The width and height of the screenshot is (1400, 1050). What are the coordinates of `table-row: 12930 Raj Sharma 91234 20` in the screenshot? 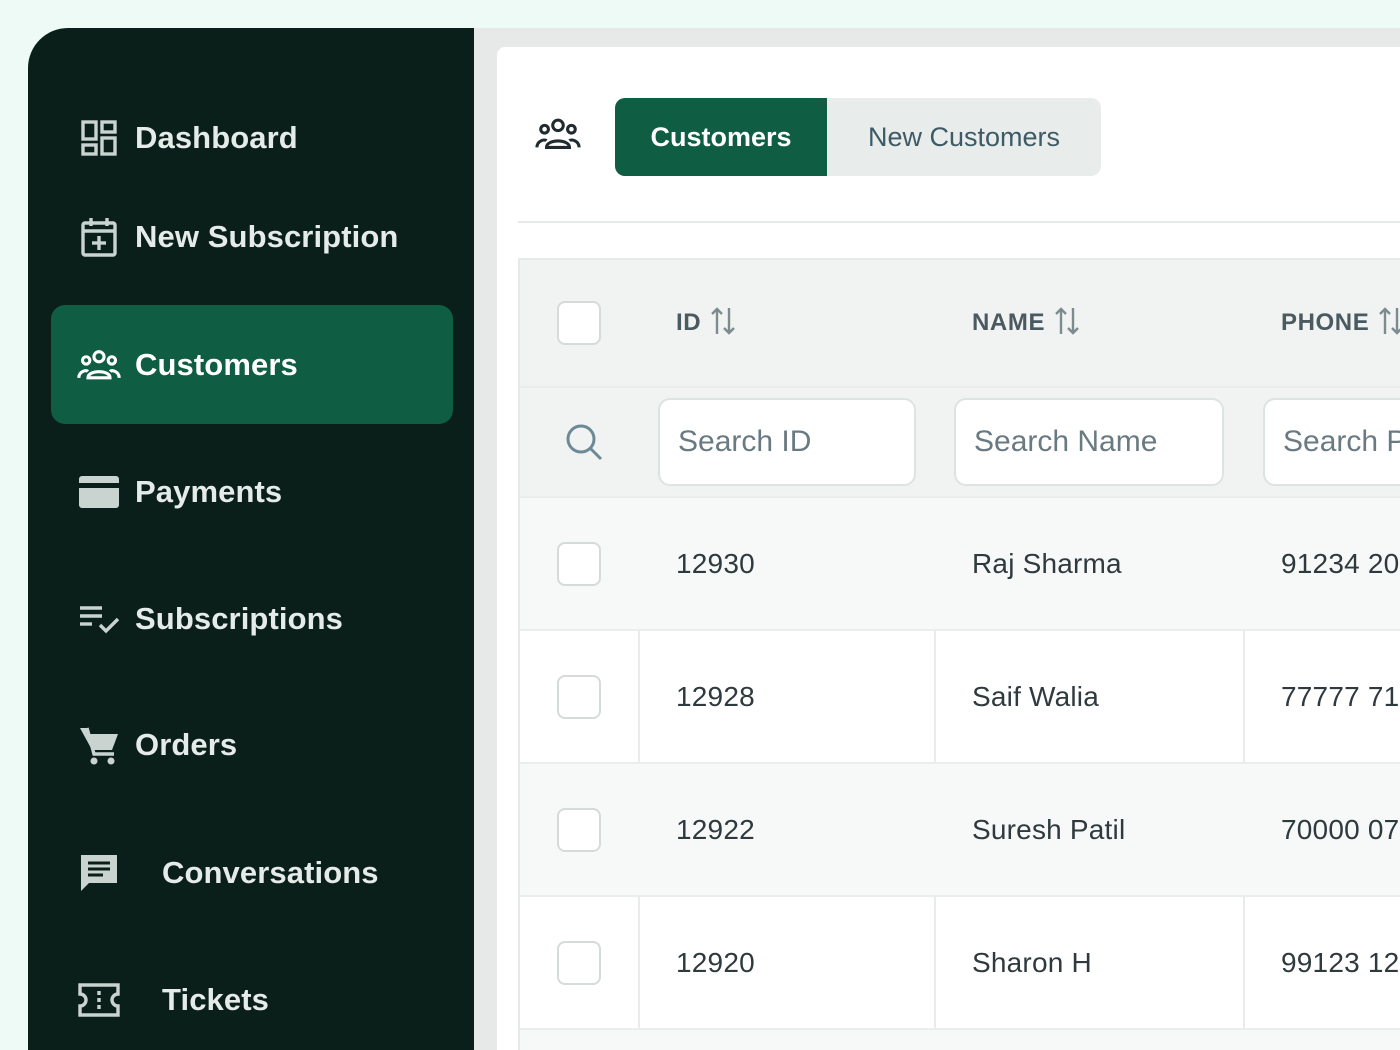 It's located at (960, 564).